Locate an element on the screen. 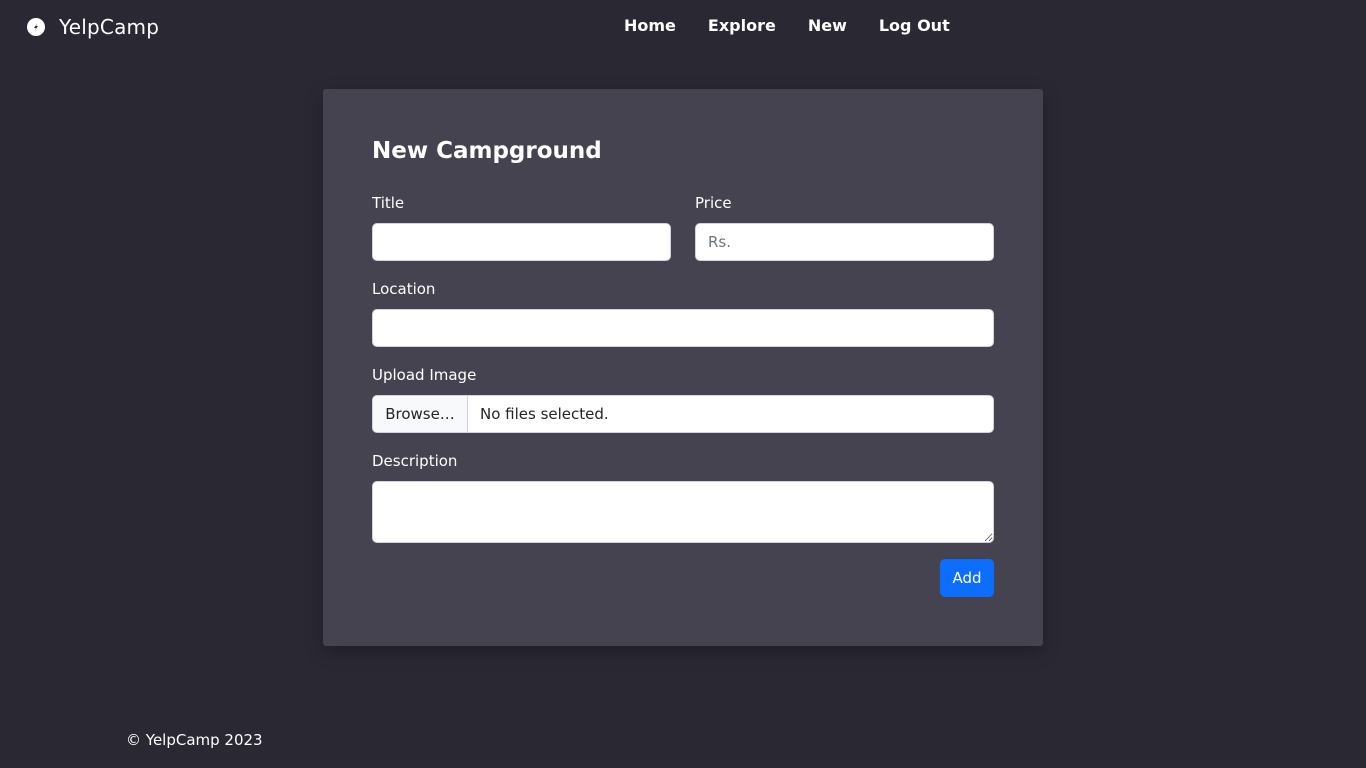  nav-link-logout: Log Out is located at coordinates (914, 25).